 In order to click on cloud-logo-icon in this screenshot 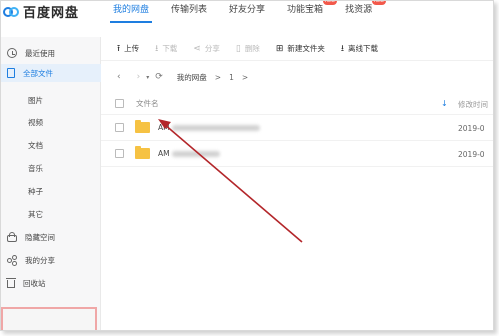, I will do `click(11, 12)`.